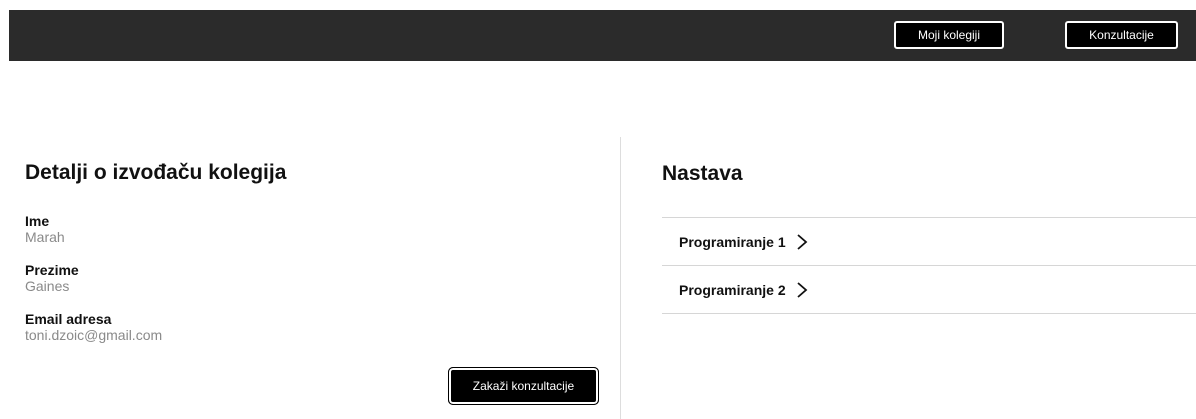 The image size is (1196, 419). I want to click on course-list: Programiranje 1 Programiranje 2, so click(929, 265).